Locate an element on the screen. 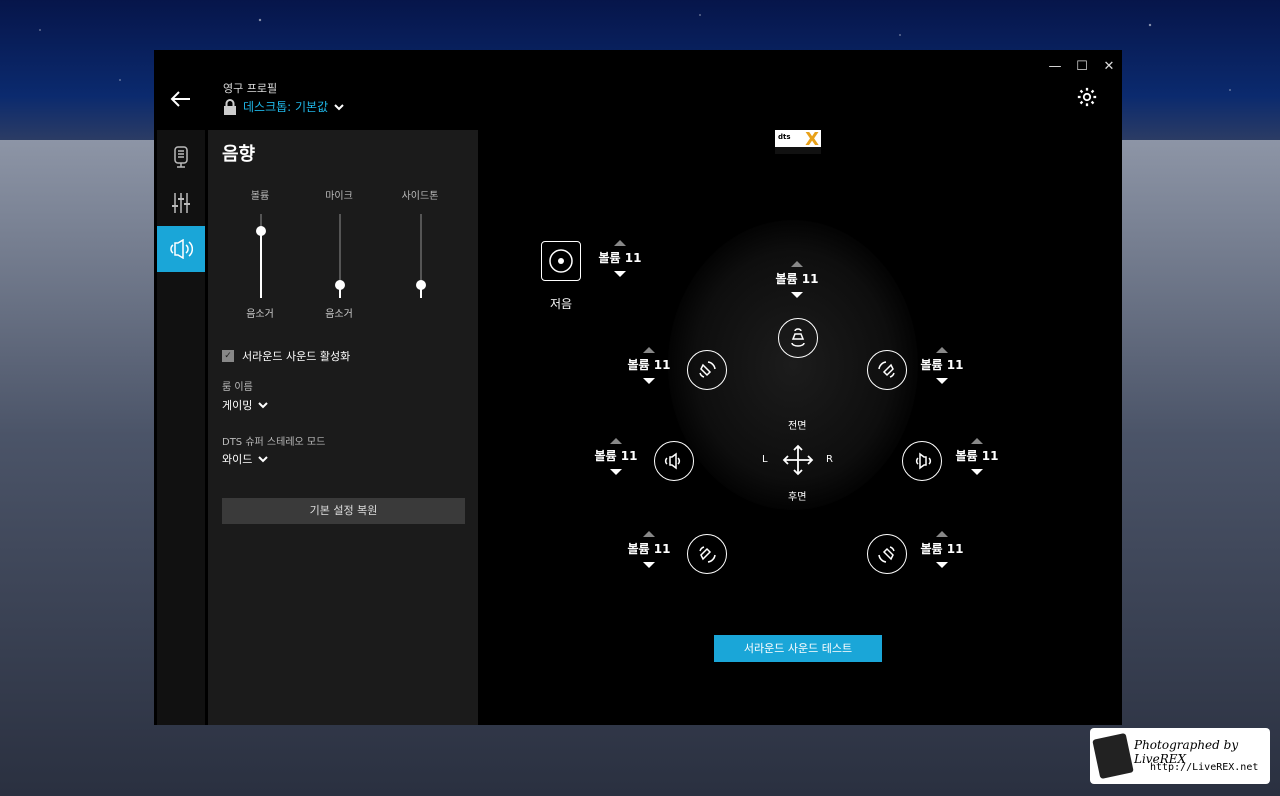  dts-mode-dropdown: 와이드 is located at coordinates (245, 459).